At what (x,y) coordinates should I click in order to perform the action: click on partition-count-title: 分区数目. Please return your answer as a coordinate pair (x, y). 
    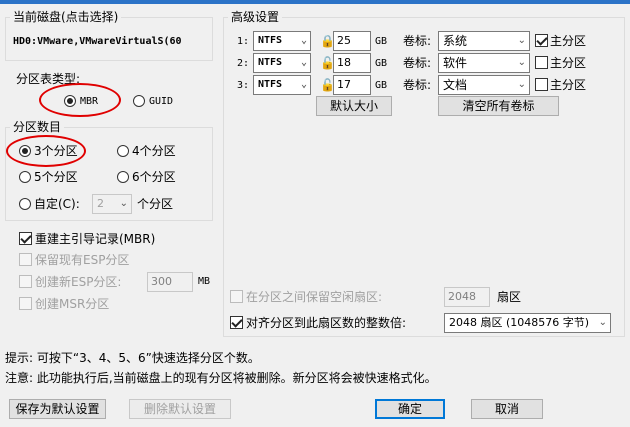
    Looking at the image, I should click on (37, 127).